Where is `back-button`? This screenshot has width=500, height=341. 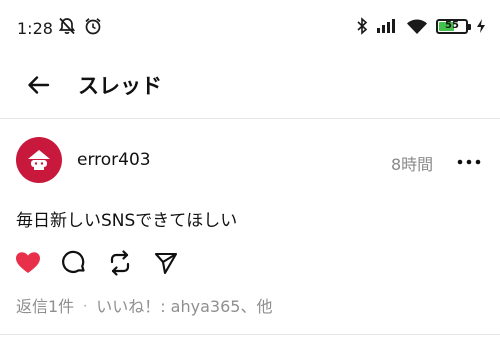 back-button is located at coordinates (39, 85).